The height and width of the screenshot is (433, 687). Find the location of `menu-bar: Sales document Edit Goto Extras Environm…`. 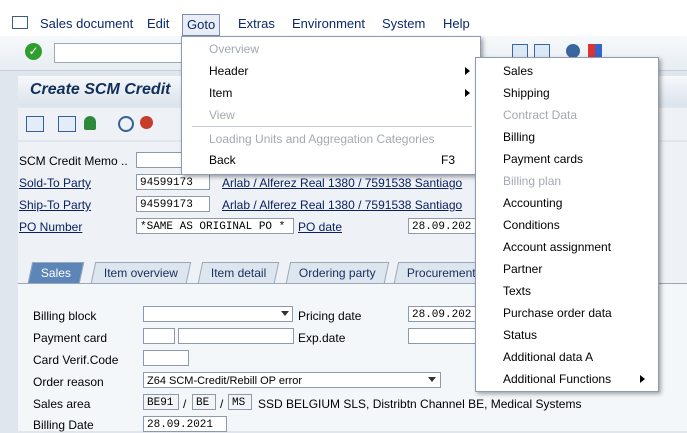

menu-bar: Sales document Edit Goto Extras Environm… is located at coordinates (343, 18).